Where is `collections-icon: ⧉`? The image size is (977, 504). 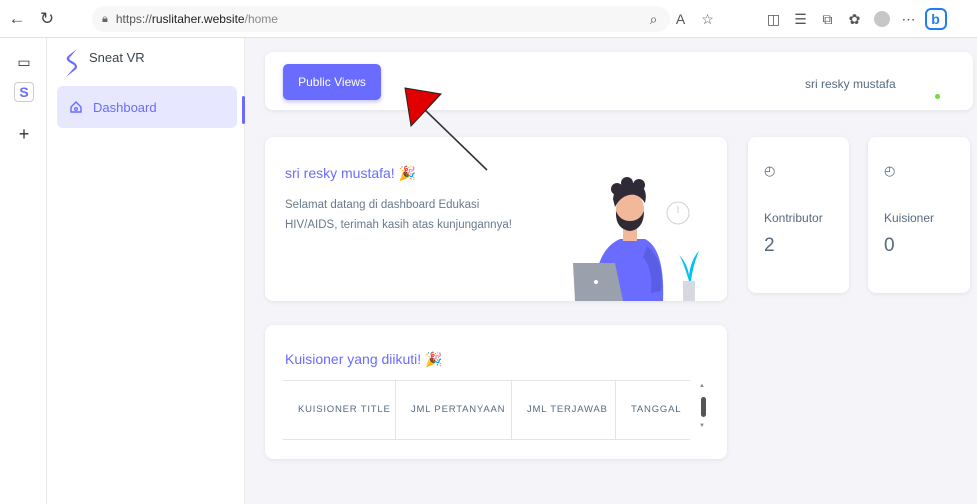
collections-icon: ⧉ is located at coordinates (827, 19).